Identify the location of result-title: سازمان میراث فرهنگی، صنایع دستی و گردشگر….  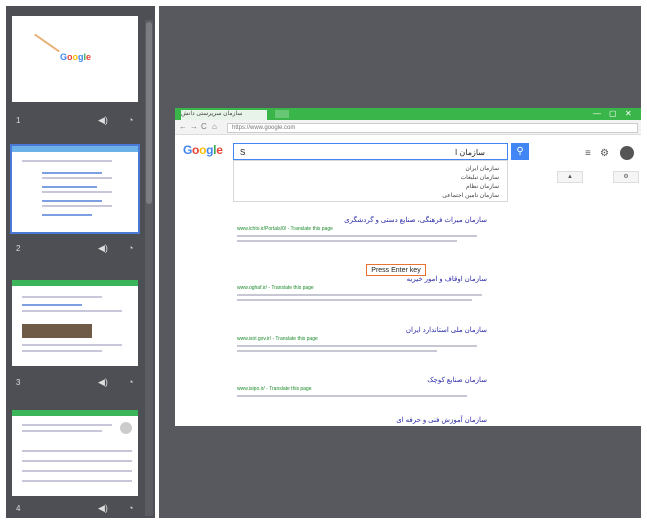
(362, 220).